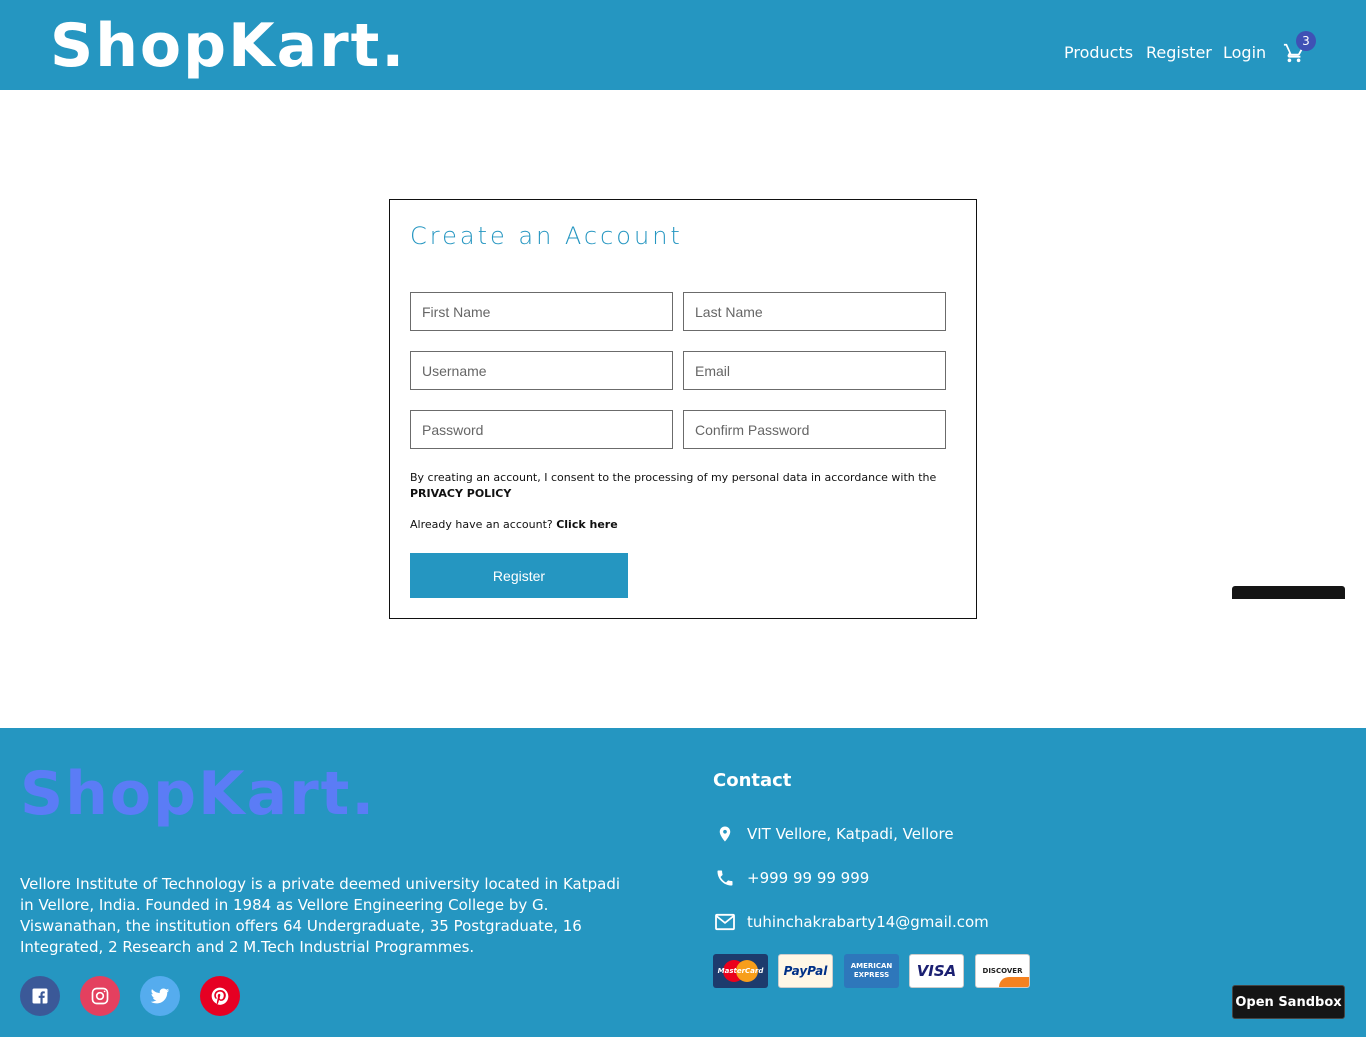 The width and height of the screenshot is (1366, 1037). I want to click on discover-payment-icon: DISCOVER, so click(1002, 971).